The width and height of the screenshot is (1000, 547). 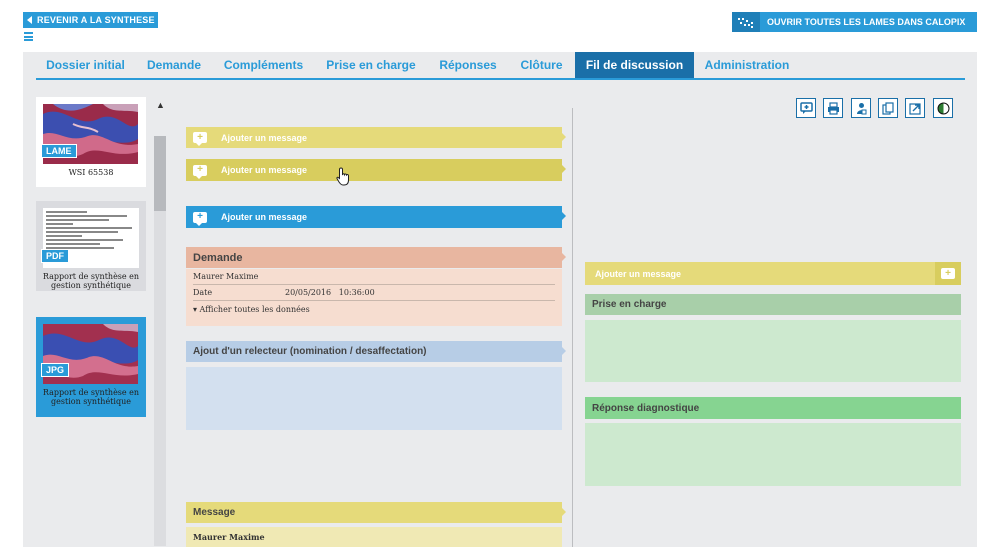 What do you see at coordinates (85, 65) in the screenshot?
I see `tab-dossier-initial: Dossier initial` at bounding box center [85, 65].